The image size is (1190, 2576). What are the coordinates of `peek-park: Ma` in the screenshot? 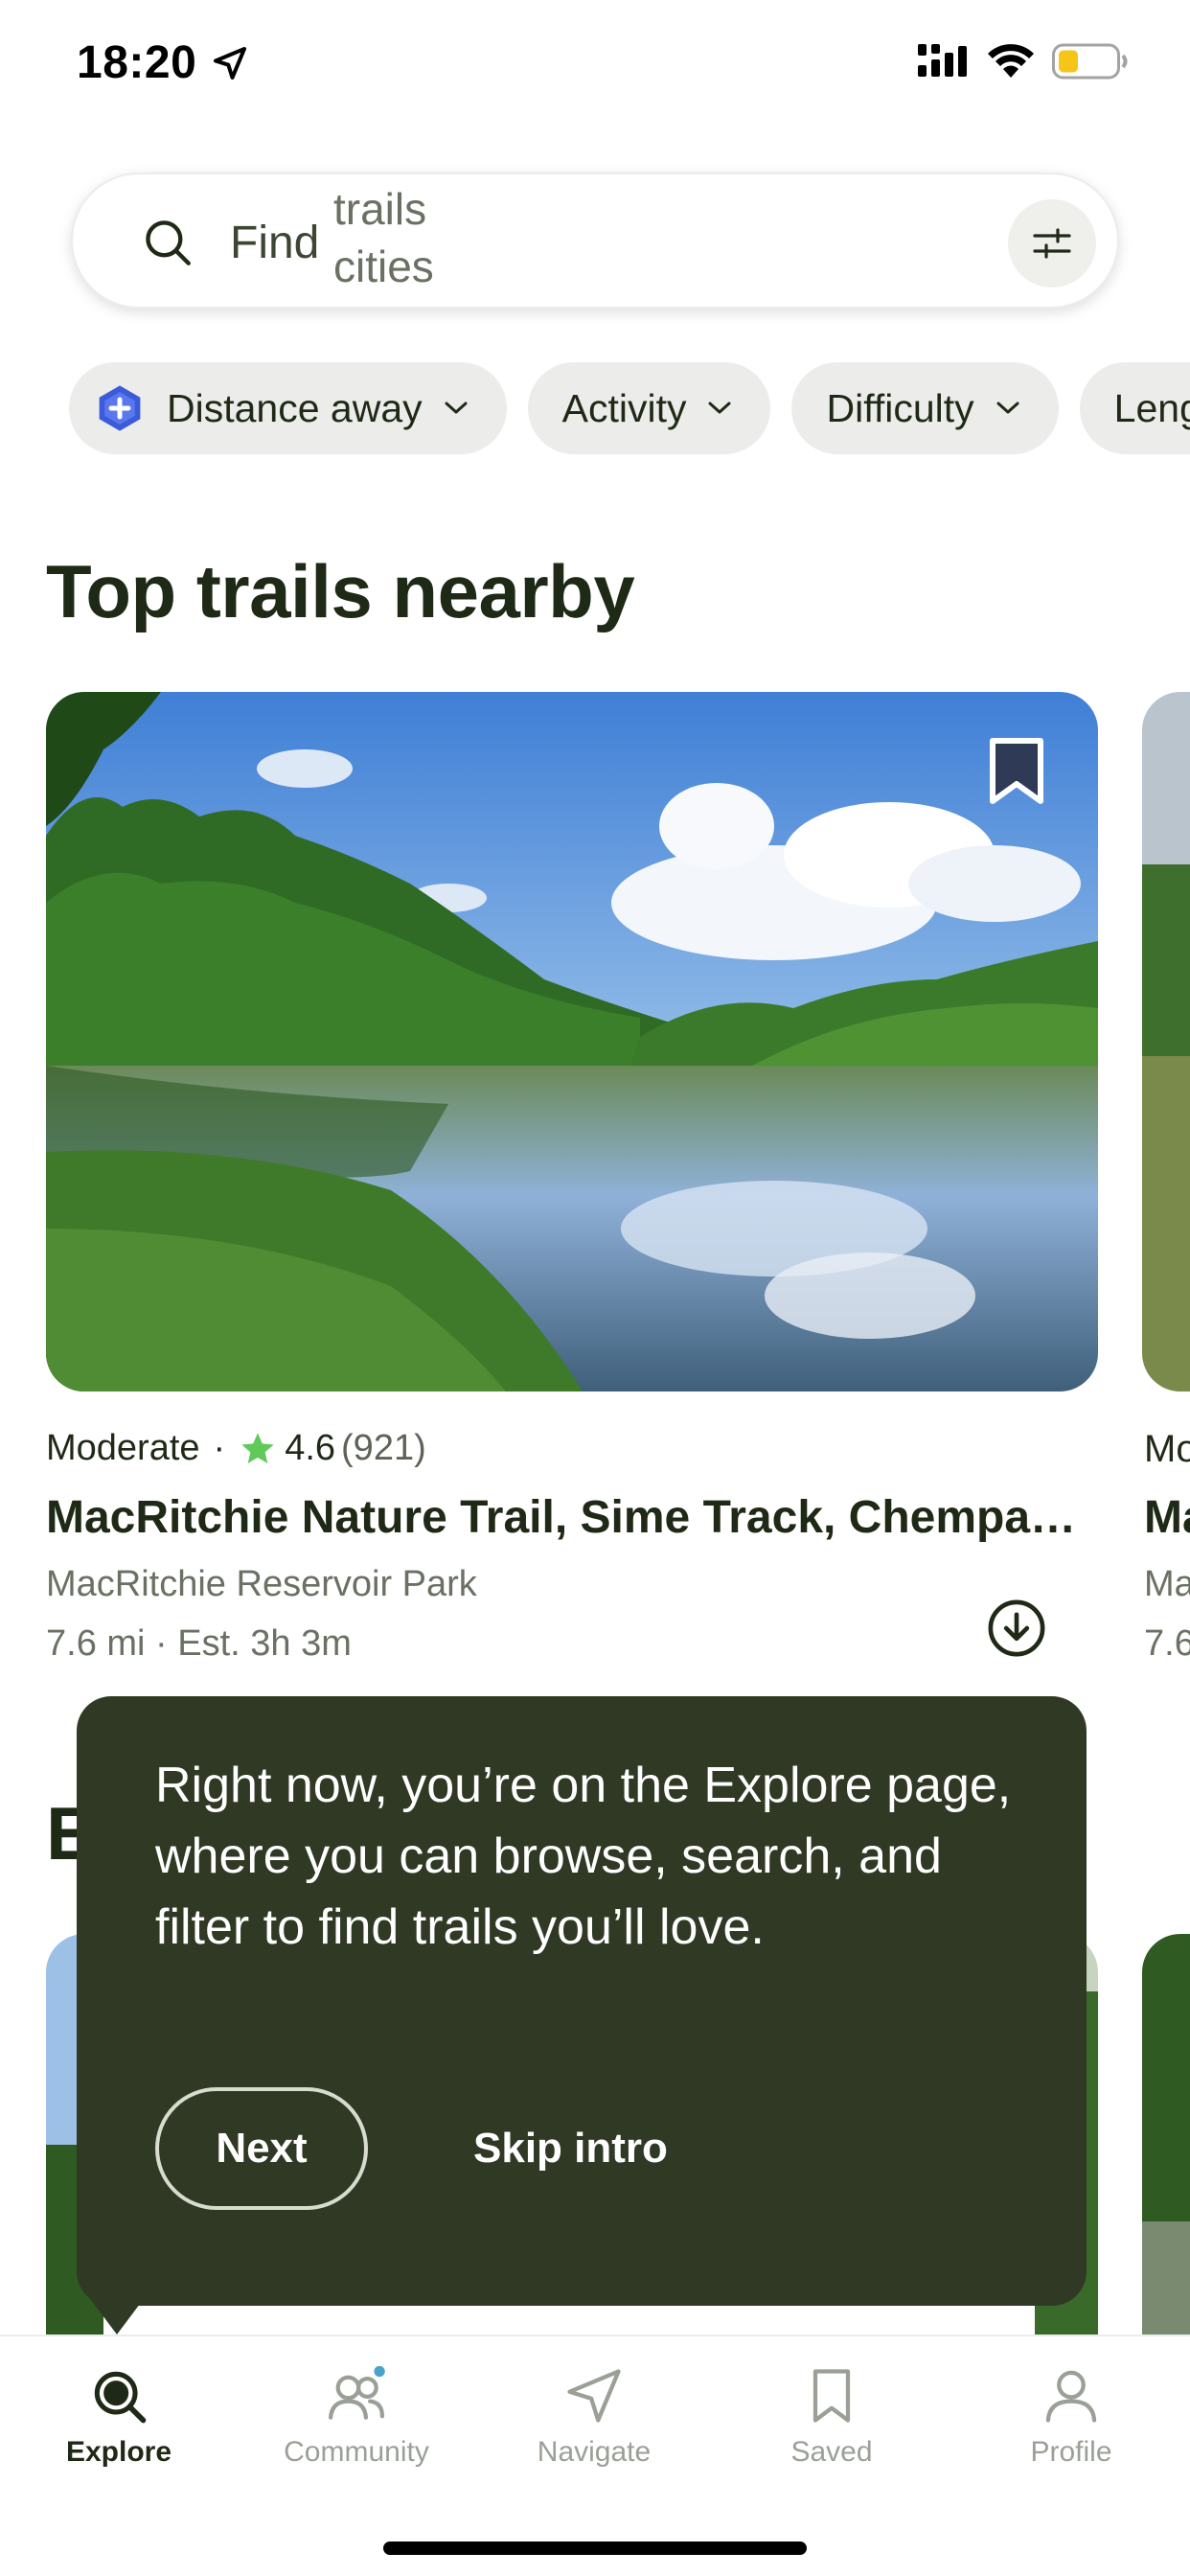 It's located at (1167, 1584).